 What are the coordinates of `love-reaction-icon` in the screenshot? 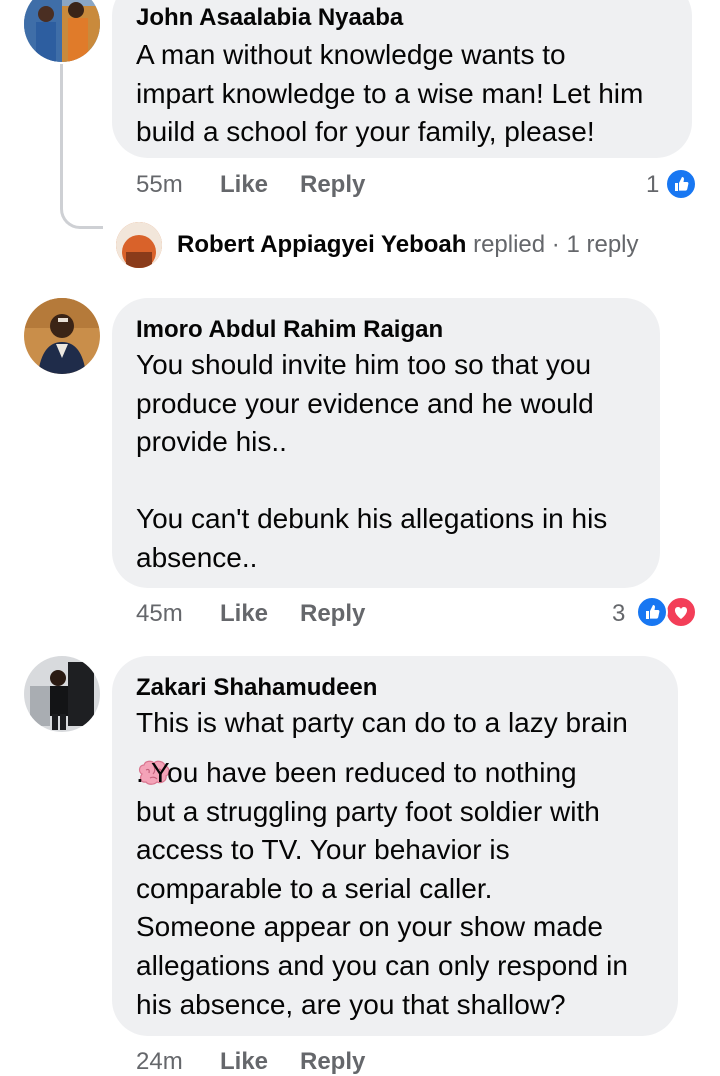 It's located at (681, 612).